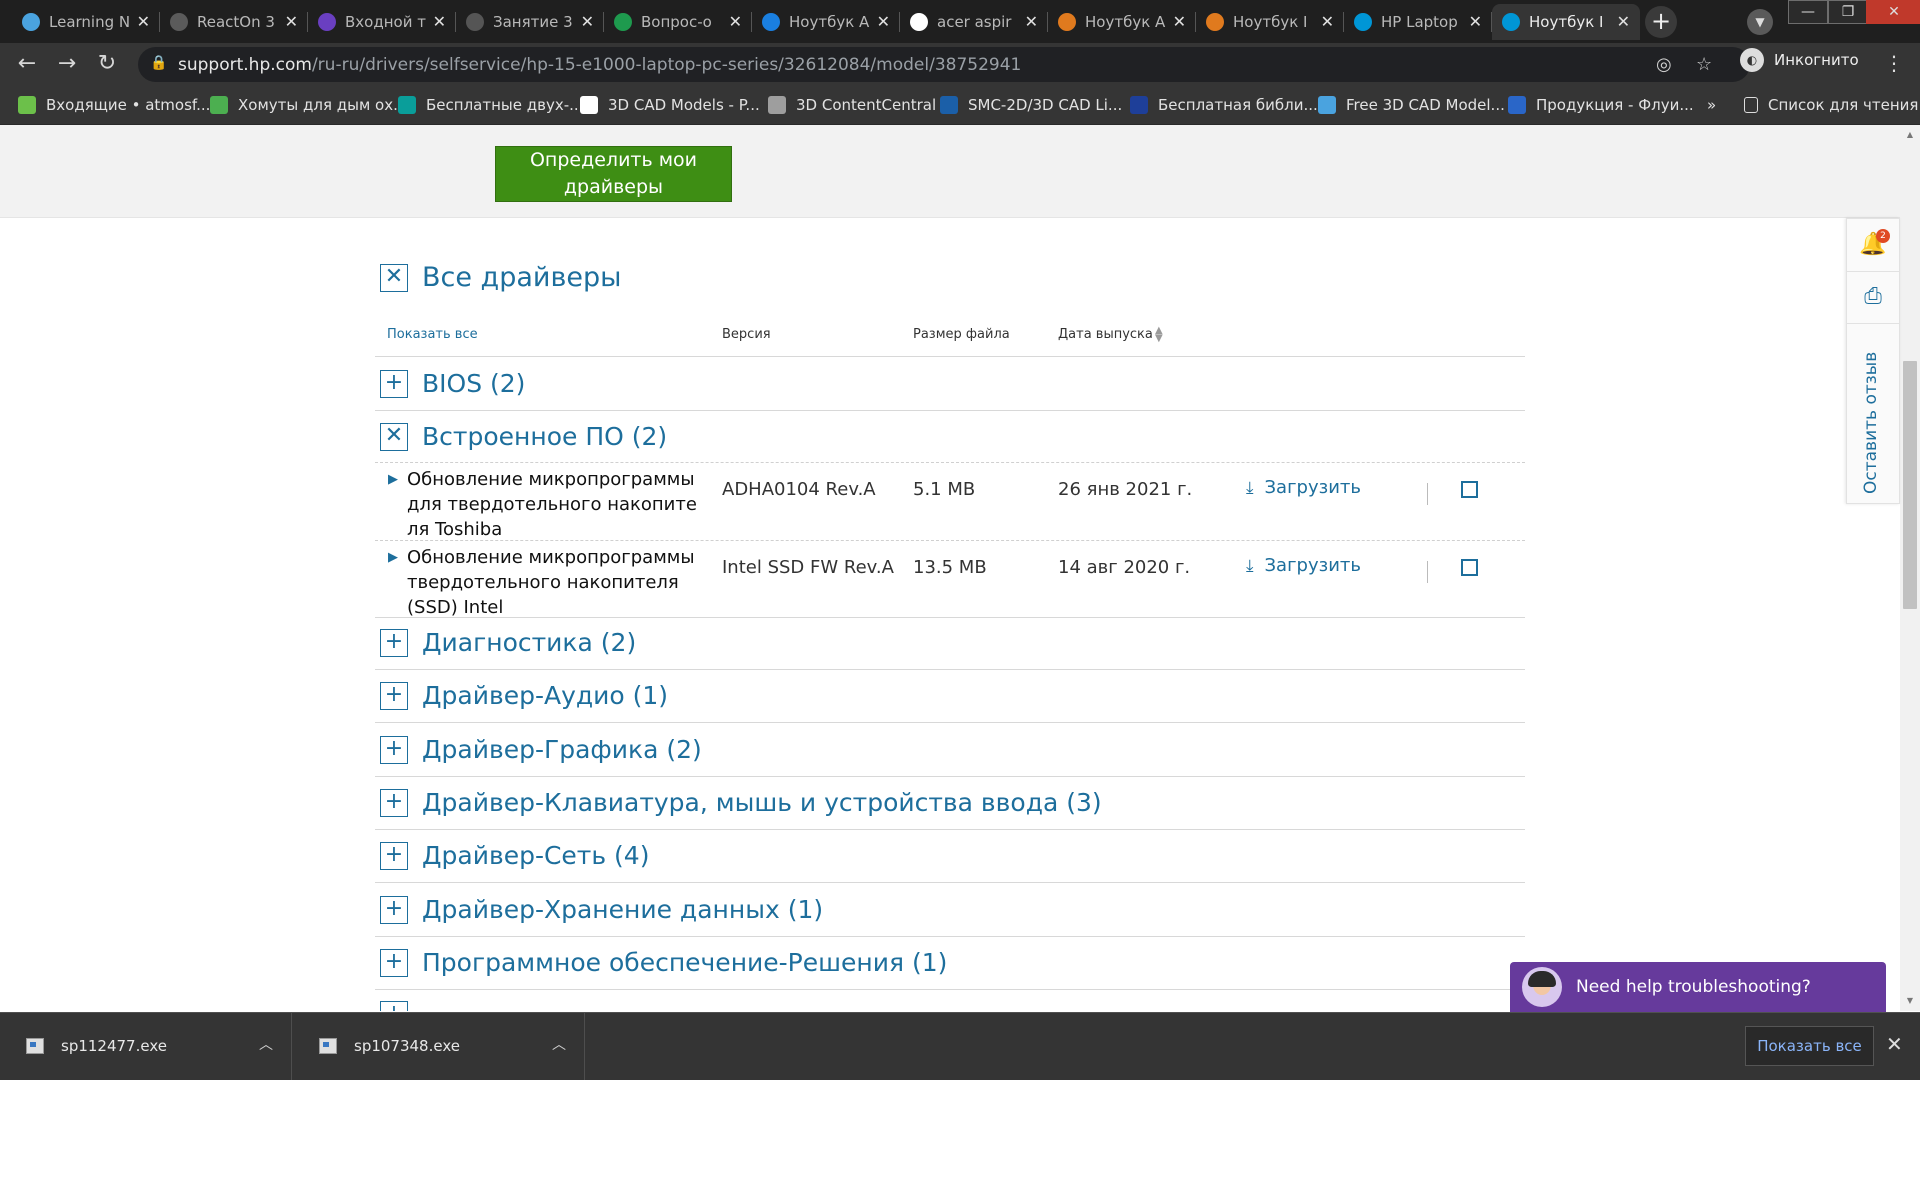 This screenshot has width=1920, height=1199. I want to click on category-row: + Драйвер-Аудио (1), so click(524, 695).